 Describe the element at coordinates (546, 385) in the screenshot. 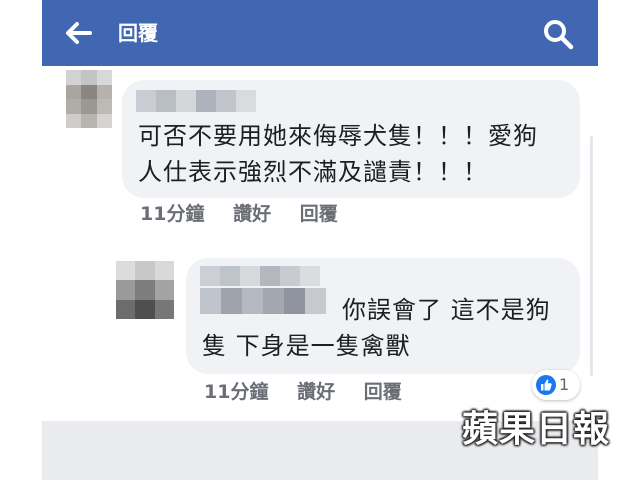

I see `thumbs-up-icon` at that location.